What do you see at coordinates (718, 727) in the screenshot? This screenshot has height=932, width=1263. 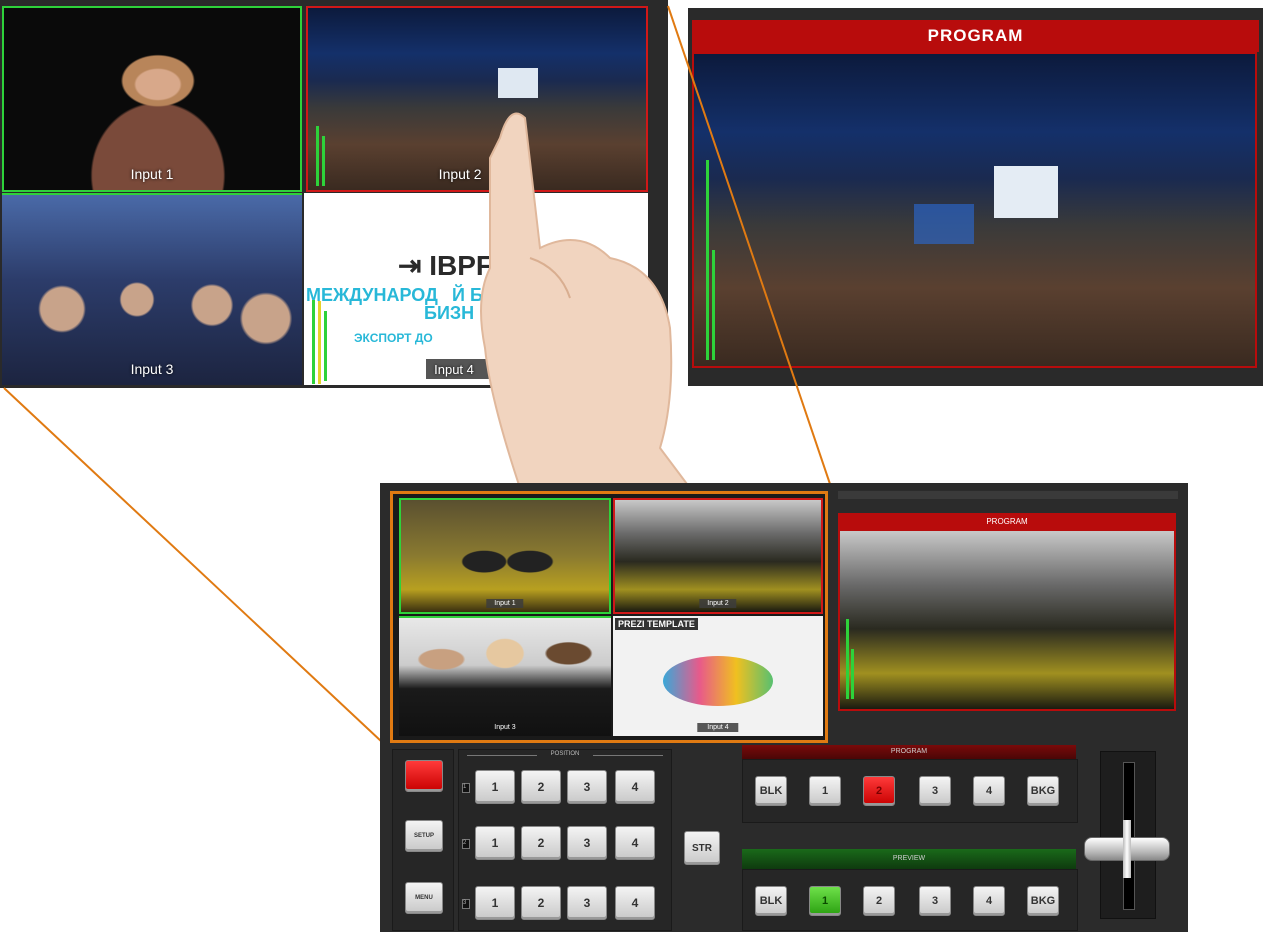 I see `panel-input-4-label: Input 4` at bounding box center [718, 727].